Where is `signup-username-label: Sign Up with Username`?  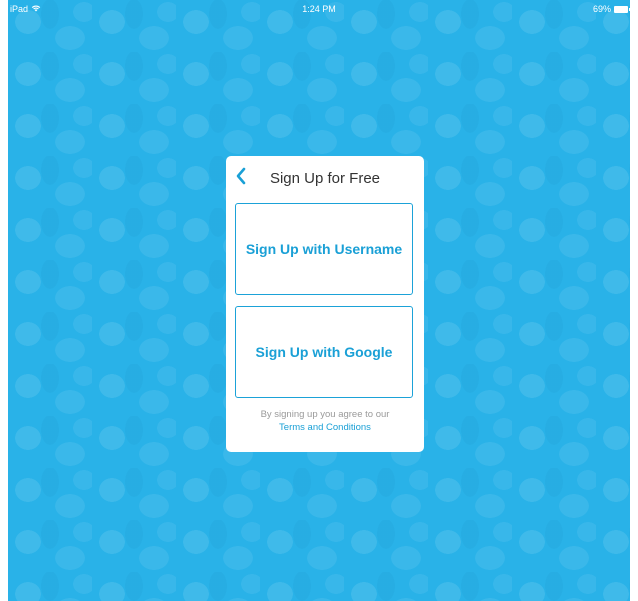 signup-username-label: Sign Up with Username is located at coordinates (324, 249).